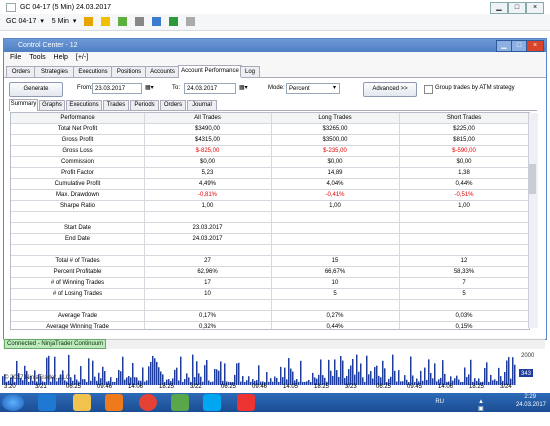  I want to click on table-row: Gross Loss $-825,00 $-235,00 $-590,00, so click(270, 151).